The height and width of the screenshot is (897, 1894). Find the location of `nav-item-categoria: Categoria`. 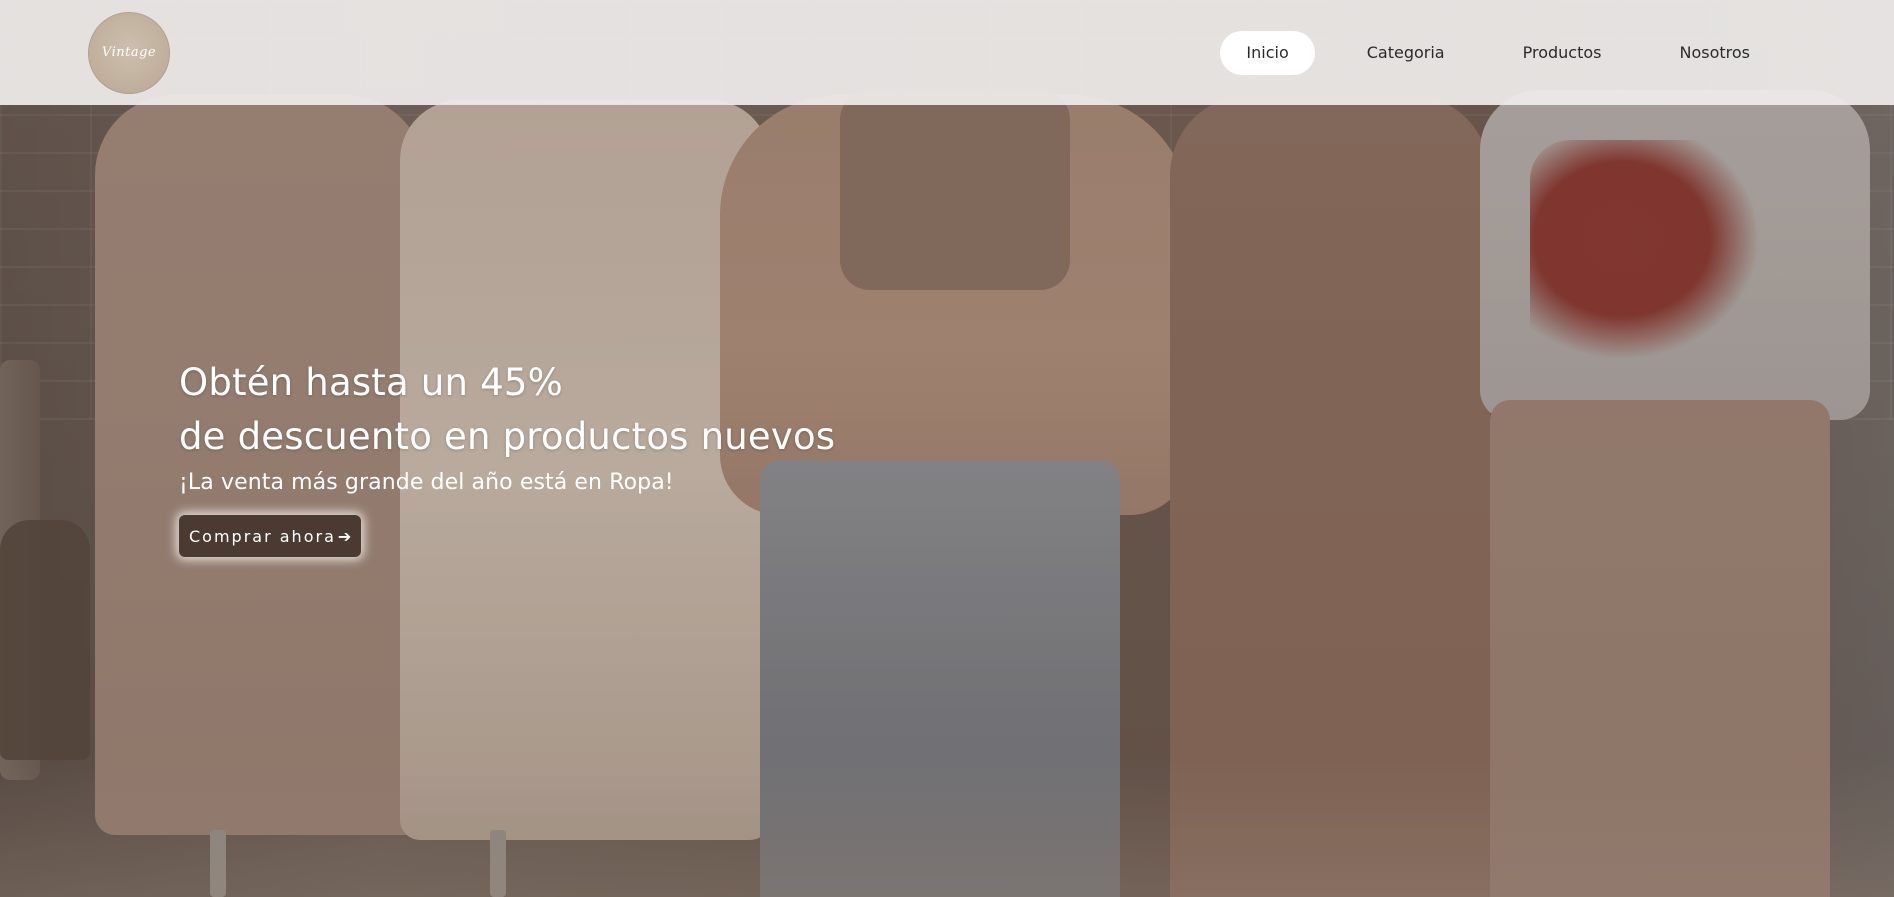

nav-item-categoria: Categoria is located at coordinates (1406, 53).